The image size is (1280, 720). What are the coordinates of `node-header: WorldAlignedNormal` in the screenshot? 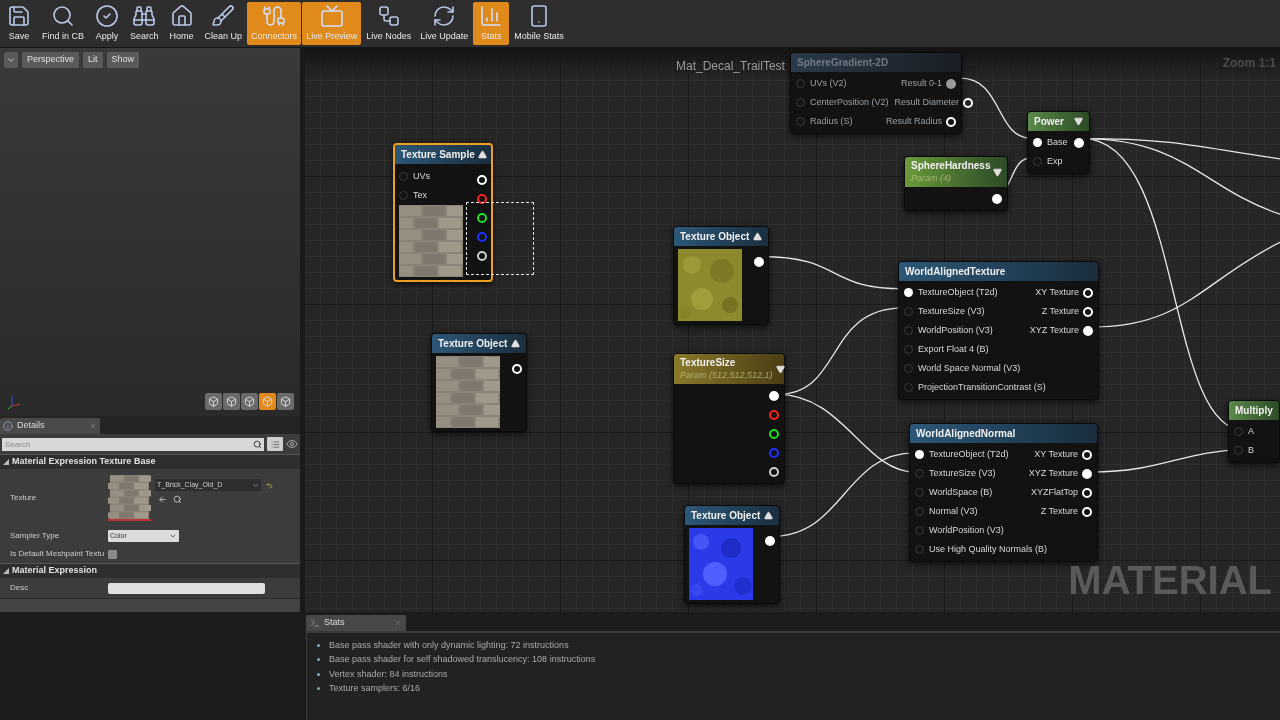 It's located at (1003, 433).